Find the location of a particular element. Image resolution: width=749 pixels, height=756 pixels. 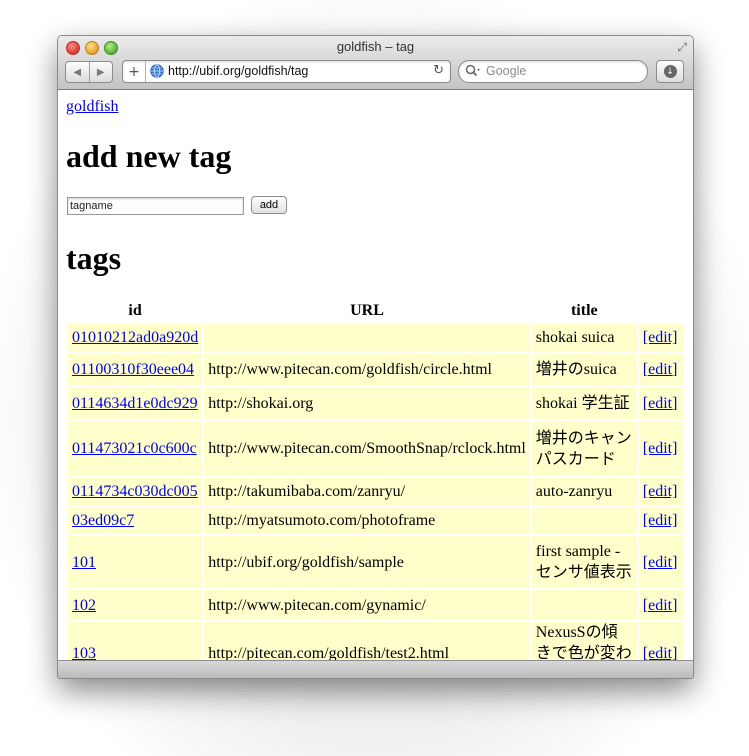

tag-id-link: 101 is located at coordinates (84, 562).